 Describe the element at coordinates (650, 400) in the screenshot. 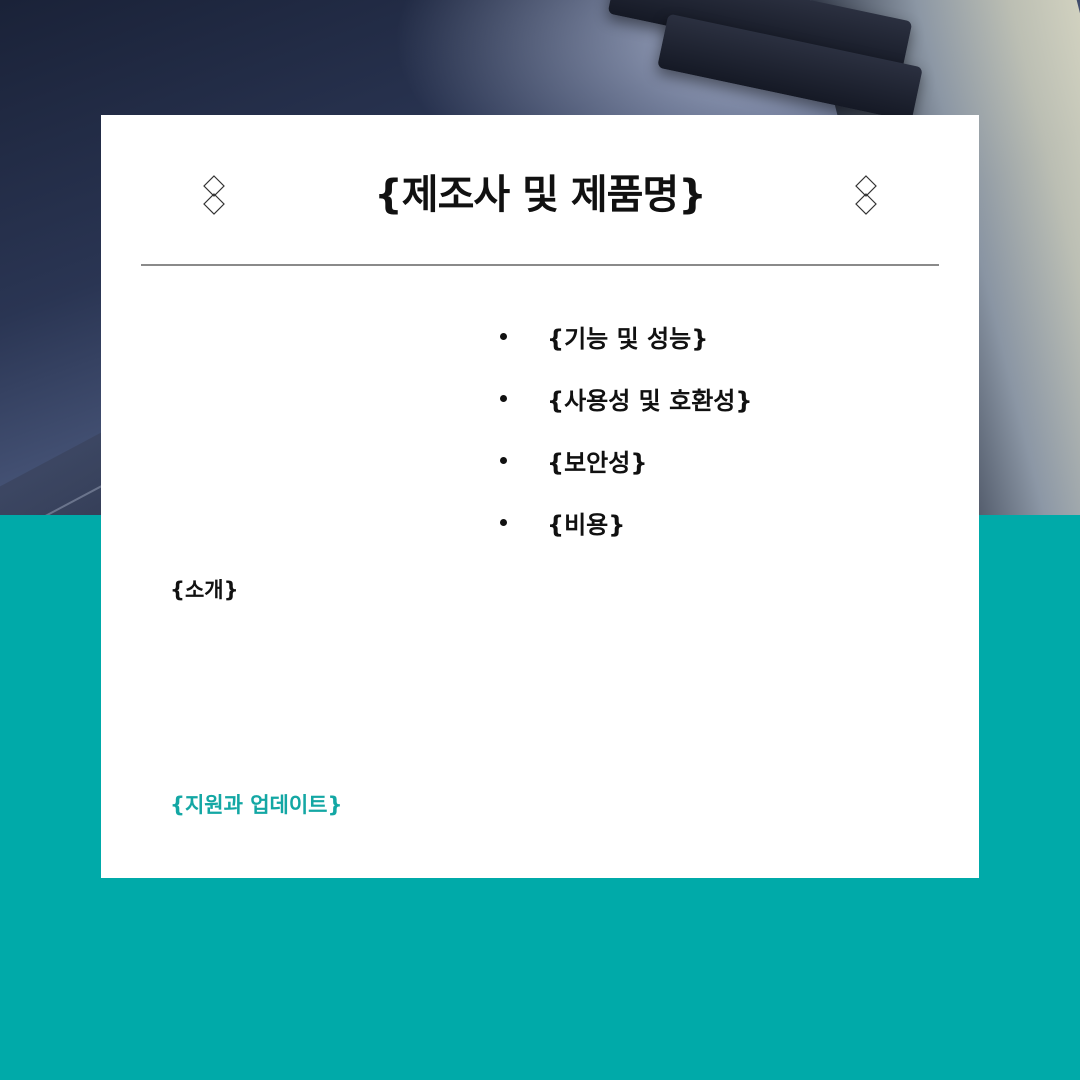

I see `feature-label: {사용성 및 호환성}` at that location.